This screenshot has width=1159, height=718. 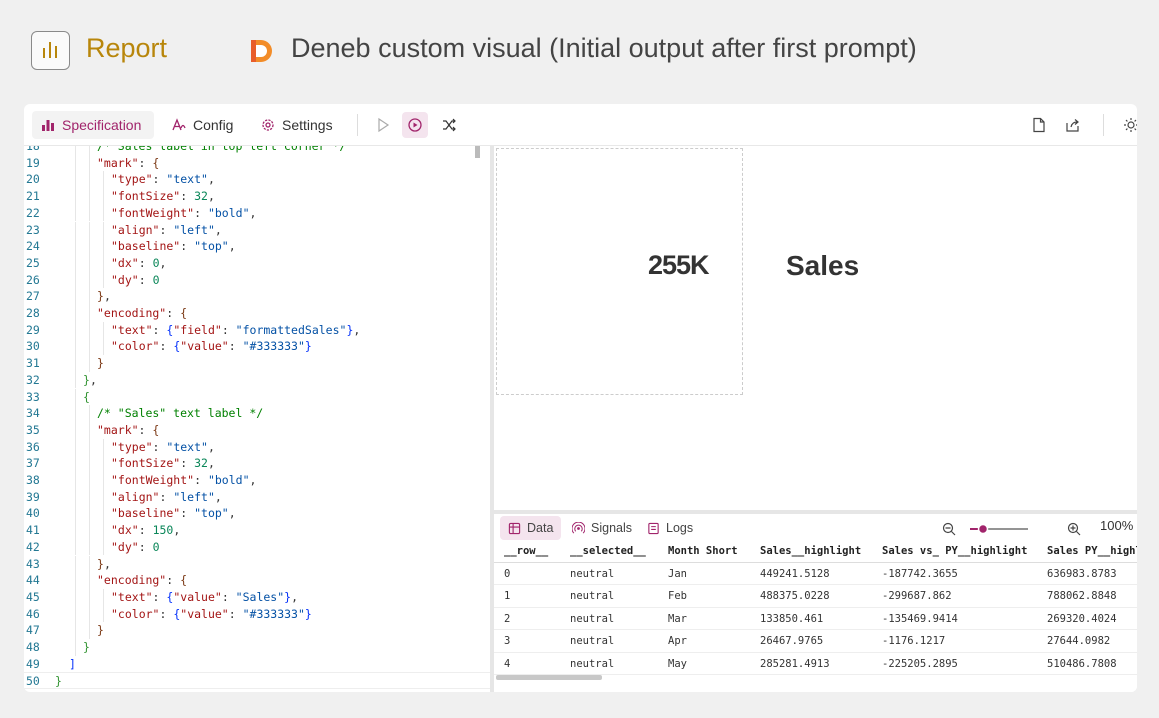 What do you see at coordinates (33, 279) in the screenshot?
I see `line-number: 26` at bounding box center [33, 279].